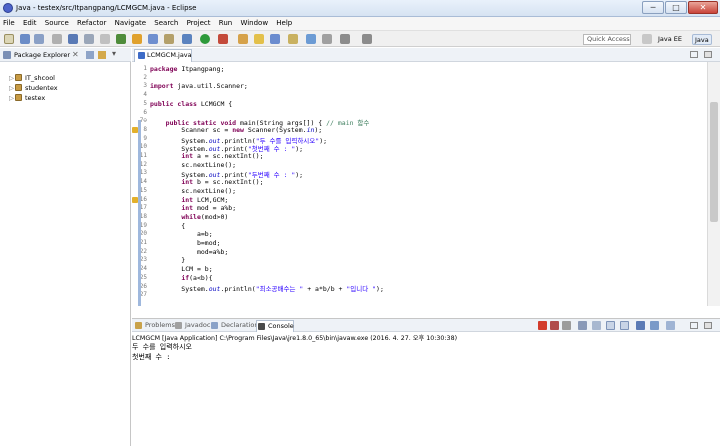 This screenshot has width=720, height=446. I want to click on menu-project: Project, so click(199, 22).